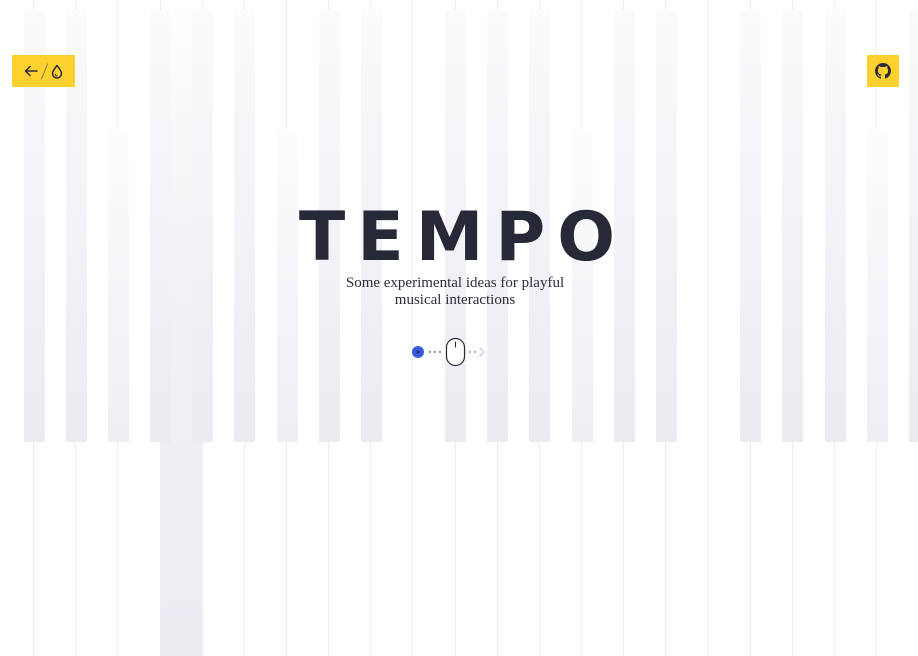  Describe the element at coordinates (435, 352) in the screenshot. I see `dots-left-icon` at that location.